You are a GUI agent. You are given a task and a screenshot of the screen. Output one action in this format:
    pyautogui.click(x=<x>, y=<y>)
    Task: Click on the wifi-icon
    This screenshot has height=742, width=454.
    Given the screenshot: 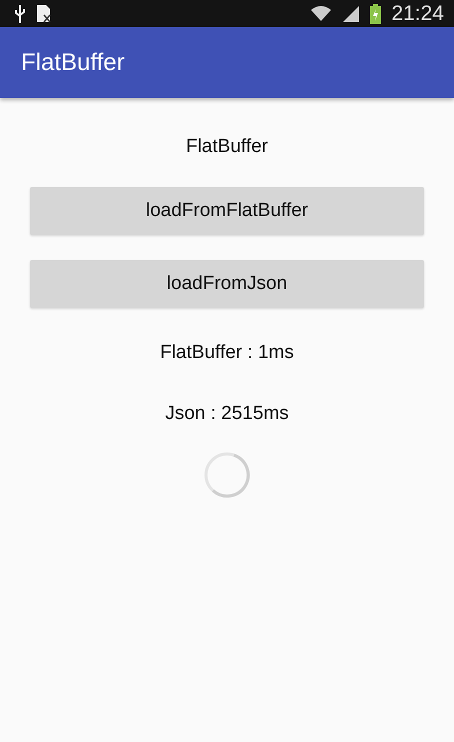 What is the action you would take?
    pyautogui.click(x=321, y=13)
    